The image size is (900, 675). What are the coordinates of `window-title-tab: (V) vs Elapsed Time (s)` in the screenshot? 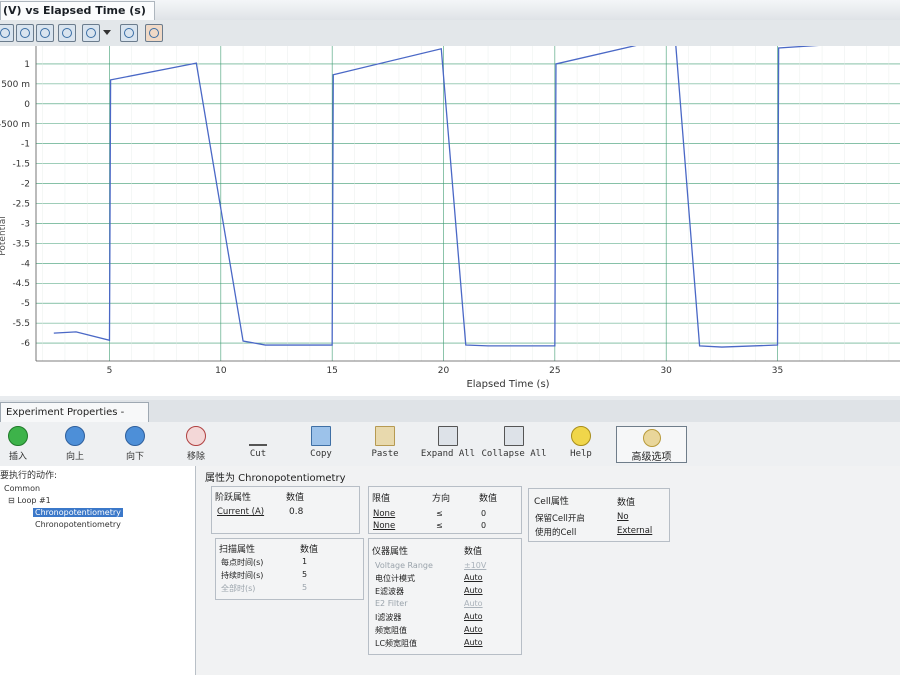 It's located at (77, 10).